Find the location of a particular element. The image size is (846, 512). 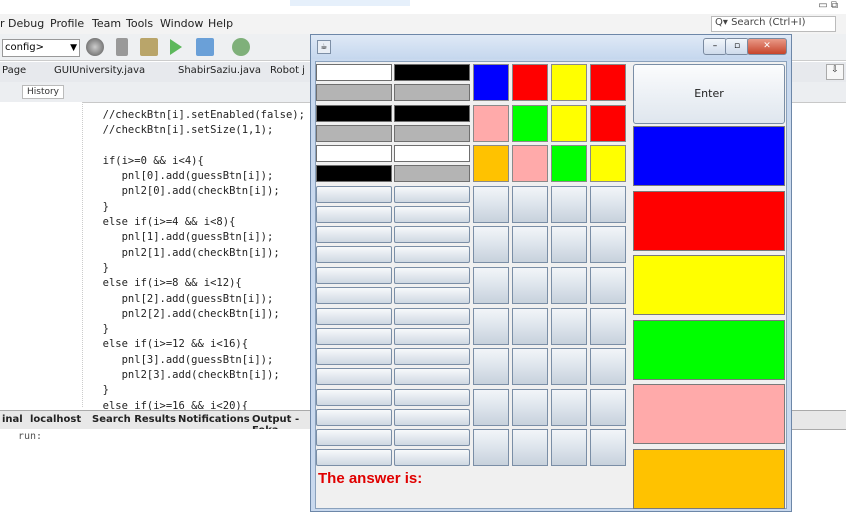

palette-color-pink is located at coordinates (709, 414).